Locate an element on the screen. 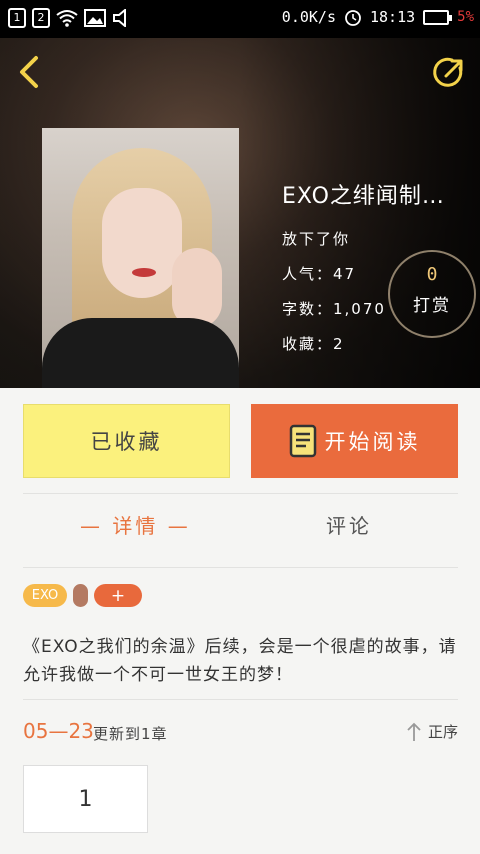 Image resolution: width=480 pixels, height=854 pixels. sort-order-label: 正序 is located at coordinates (442, 732).